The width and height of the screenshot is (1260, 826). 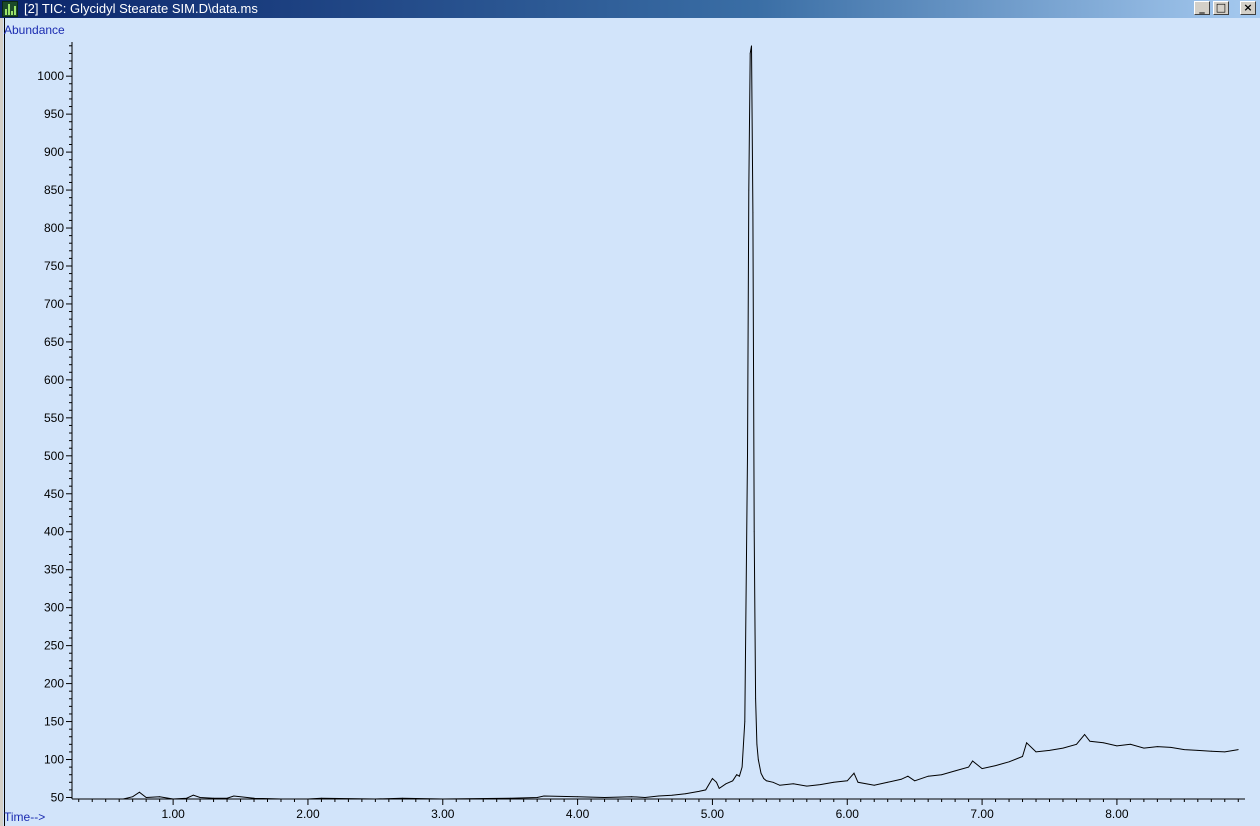 What do you see at coordinates (50, 76) in the screenshot?
I see `y-tick-label: 1000` at bounding box center [50, 76].